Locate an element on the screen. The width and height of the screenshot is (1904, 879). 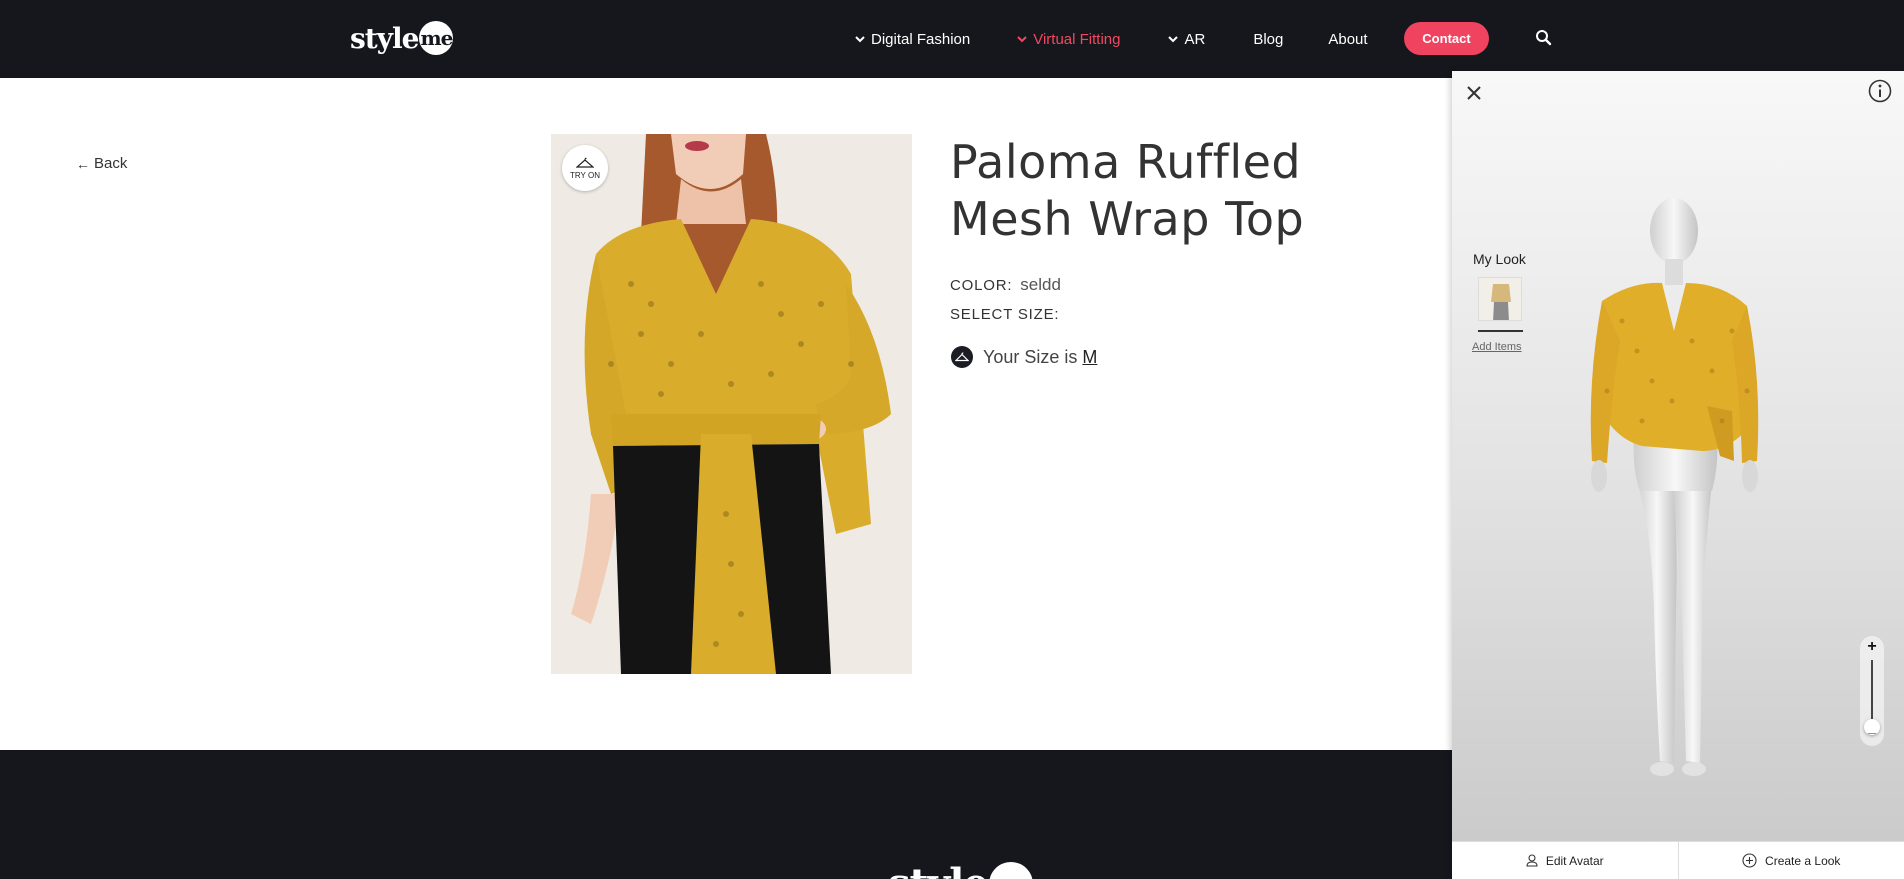
edit-avatar-label: Edit Avatar is located at coordinates (1574, 860).